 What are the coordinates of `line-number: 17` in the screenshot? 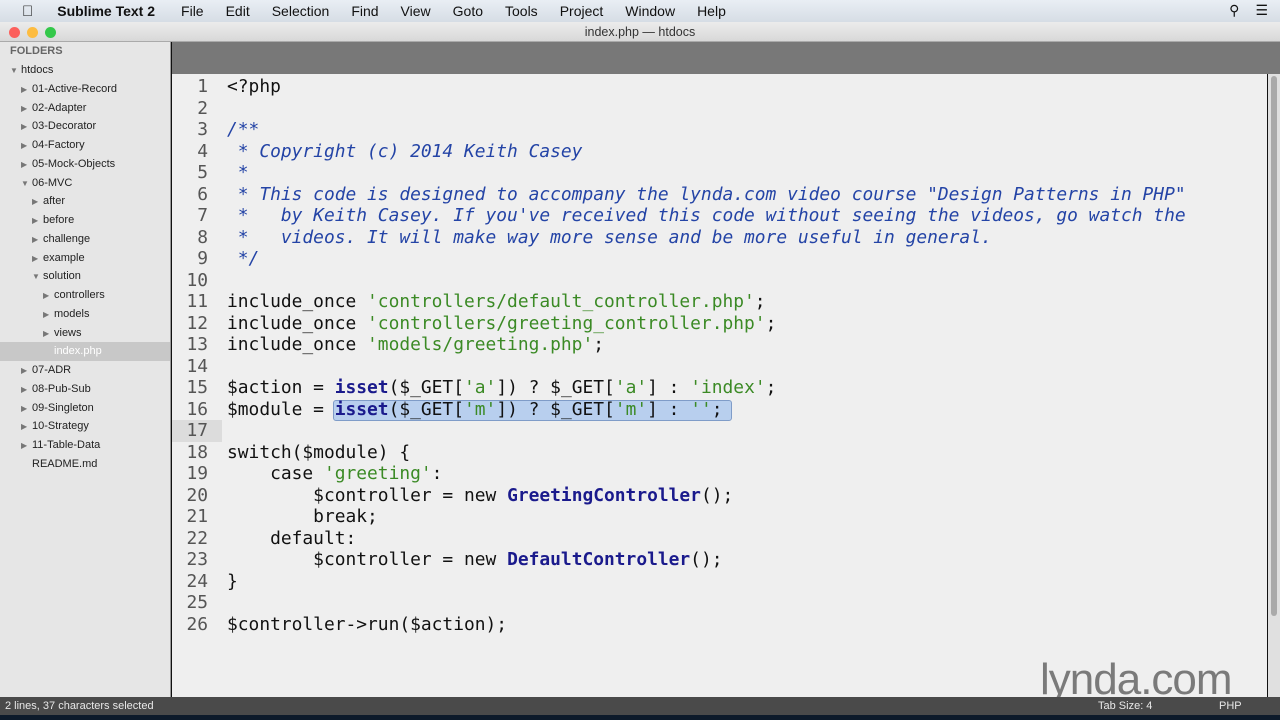 It's located at (197, 431).